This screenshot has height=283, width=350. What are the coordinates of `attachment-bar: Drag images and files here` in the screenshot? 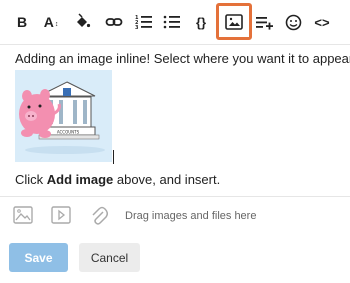 It's located at (175, 214).